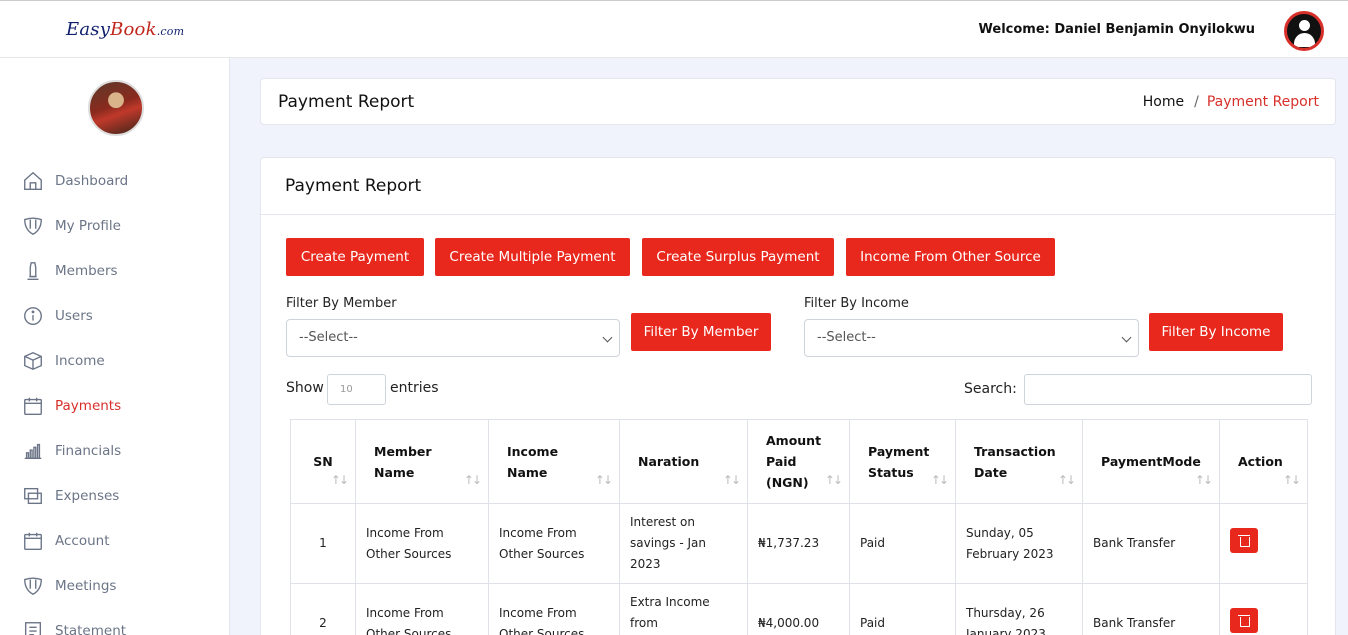  What do you see at coordinates (414, 388) in the screenshot?
I see `entries-label: entries` at bounding box center [414, 388].